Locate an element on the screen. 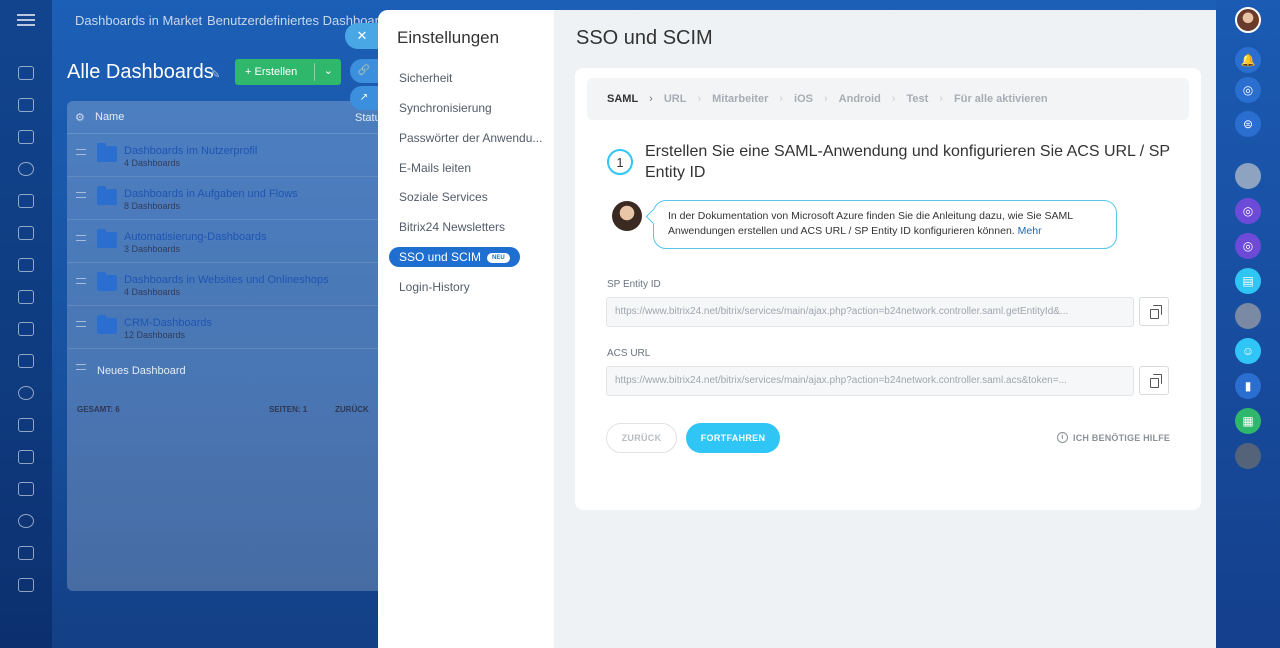 The height and width of the screenshot is (648, 1280). table-row: CRM-Dashboards 12 Dashboards is located at coordinates (227, 327).